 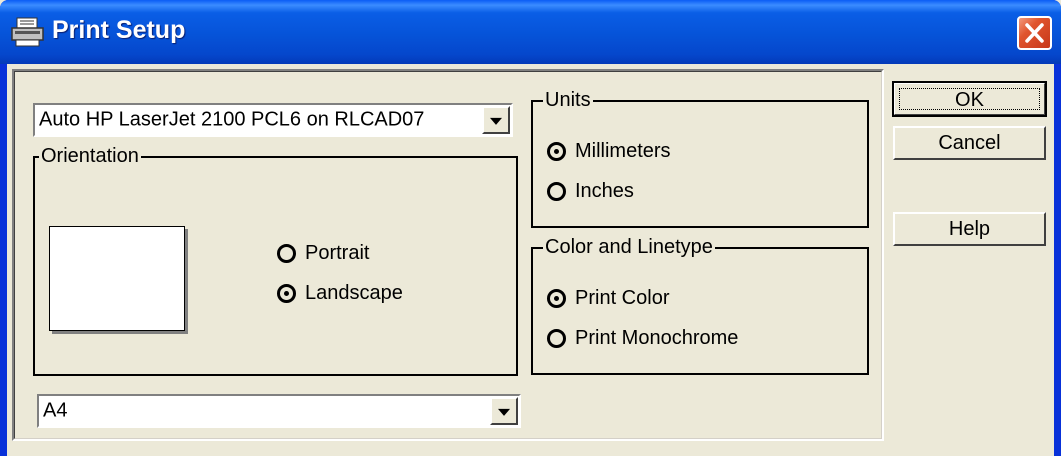 I want to click on print-monochrome-label: Print Monochrome, so click(x=657, y=338).